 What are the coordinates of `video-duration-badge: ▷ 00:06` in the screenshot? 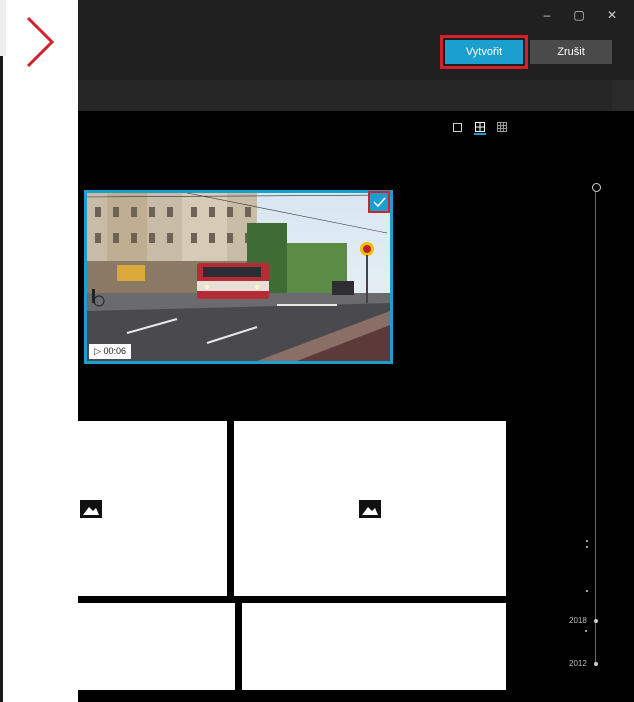 It's located at (110, 351).